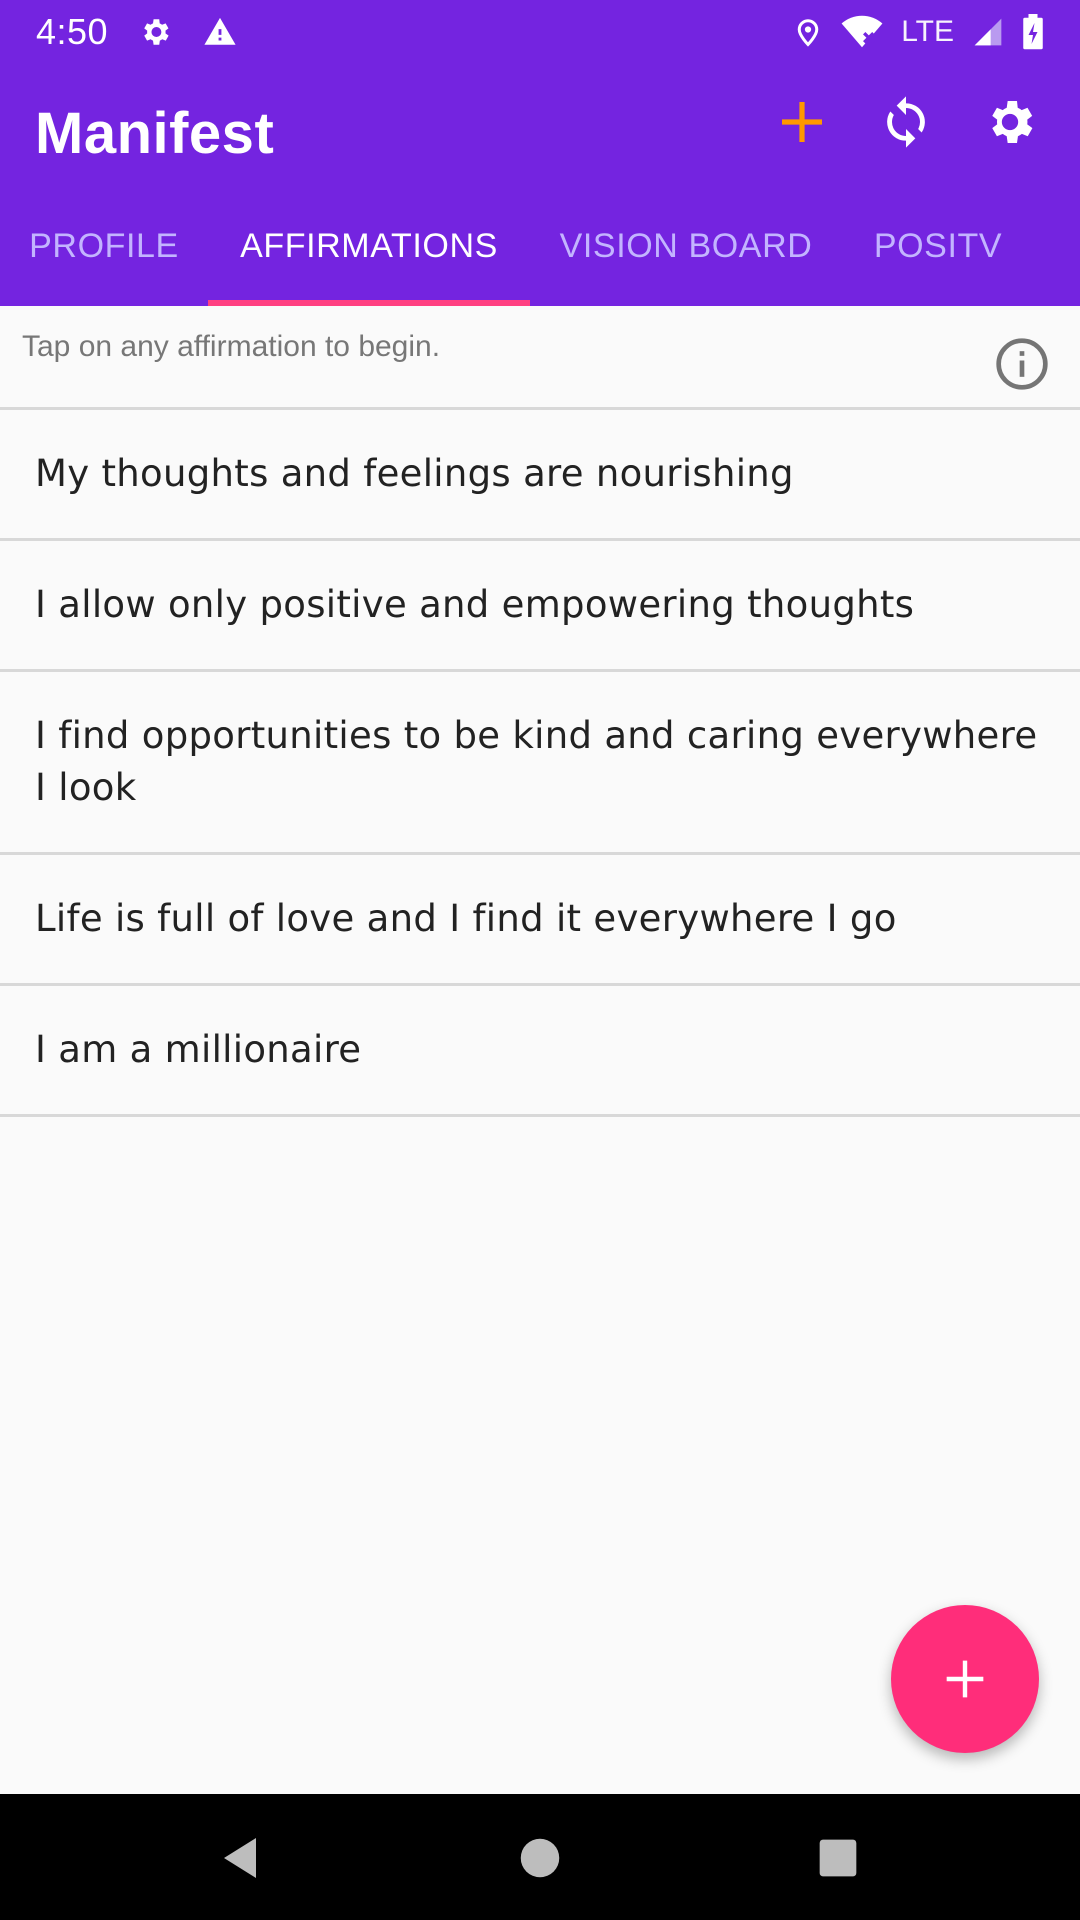 The height and width of the screenshot is (1920, 1080). I want to click on app-bar-actions, so click(906, 122).